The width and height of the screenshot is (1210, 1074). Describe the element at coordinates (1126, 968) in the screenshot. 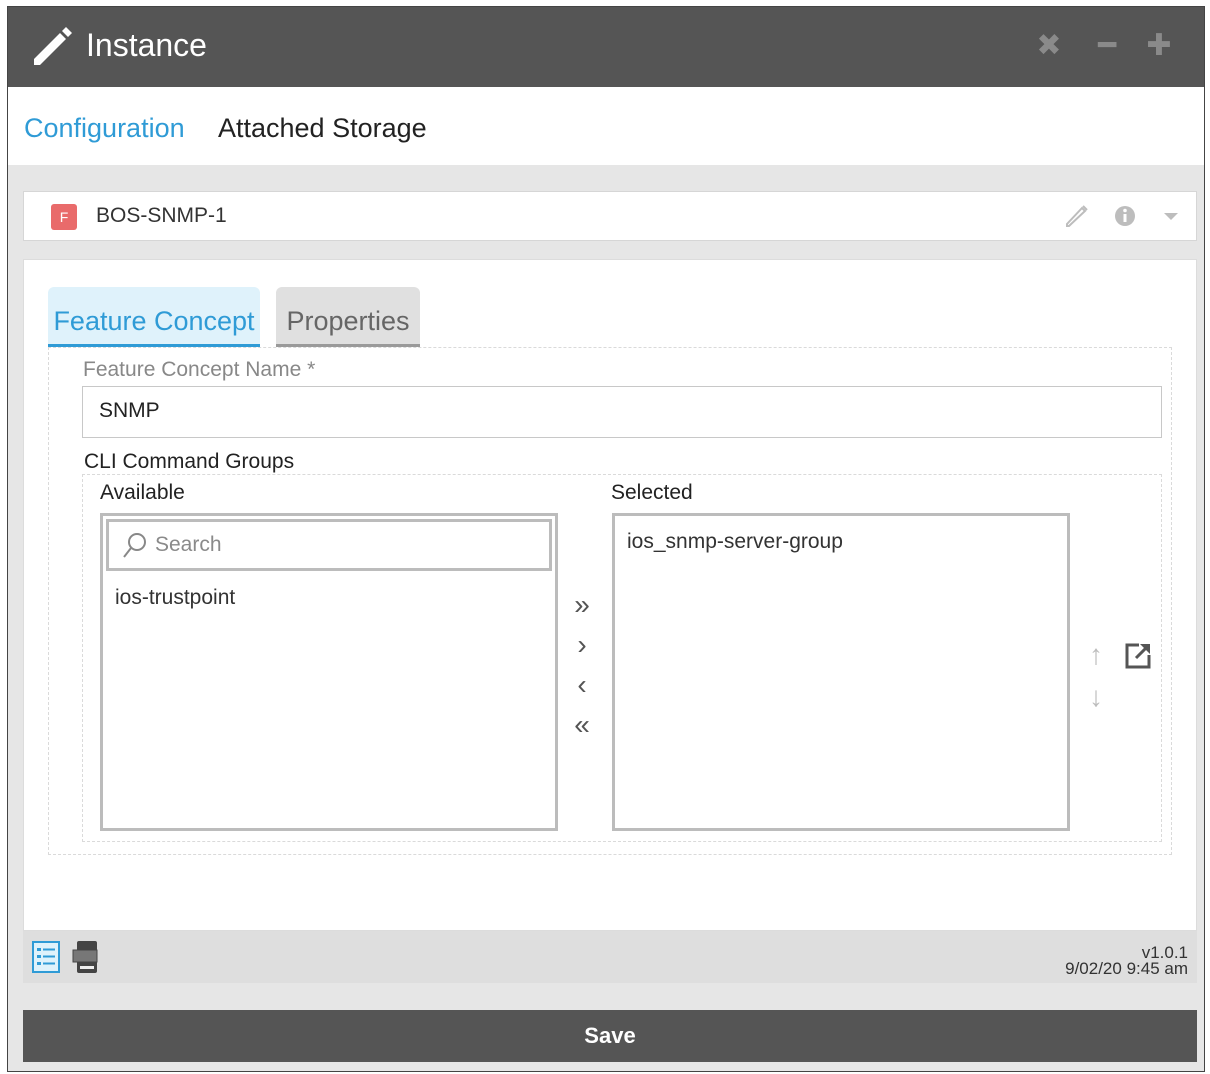

I see `timestamp-label: 9/02/20 9:45 am` at that location.